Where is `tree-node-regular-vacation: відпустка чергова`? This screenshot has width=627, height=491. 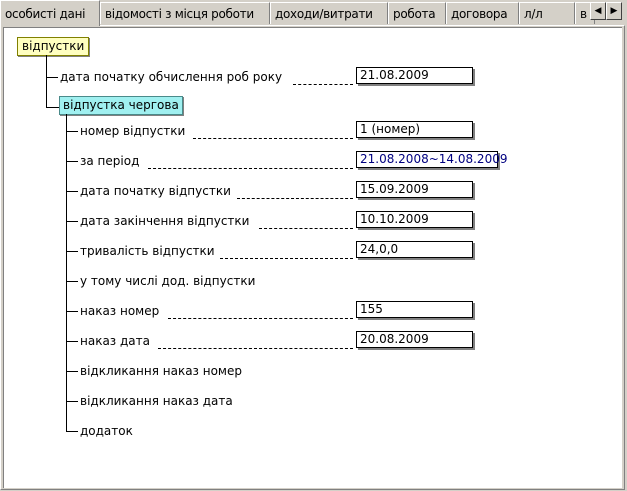 tree-node-regular-vacation: відпустка чергова is located at coordinates (121, 105).